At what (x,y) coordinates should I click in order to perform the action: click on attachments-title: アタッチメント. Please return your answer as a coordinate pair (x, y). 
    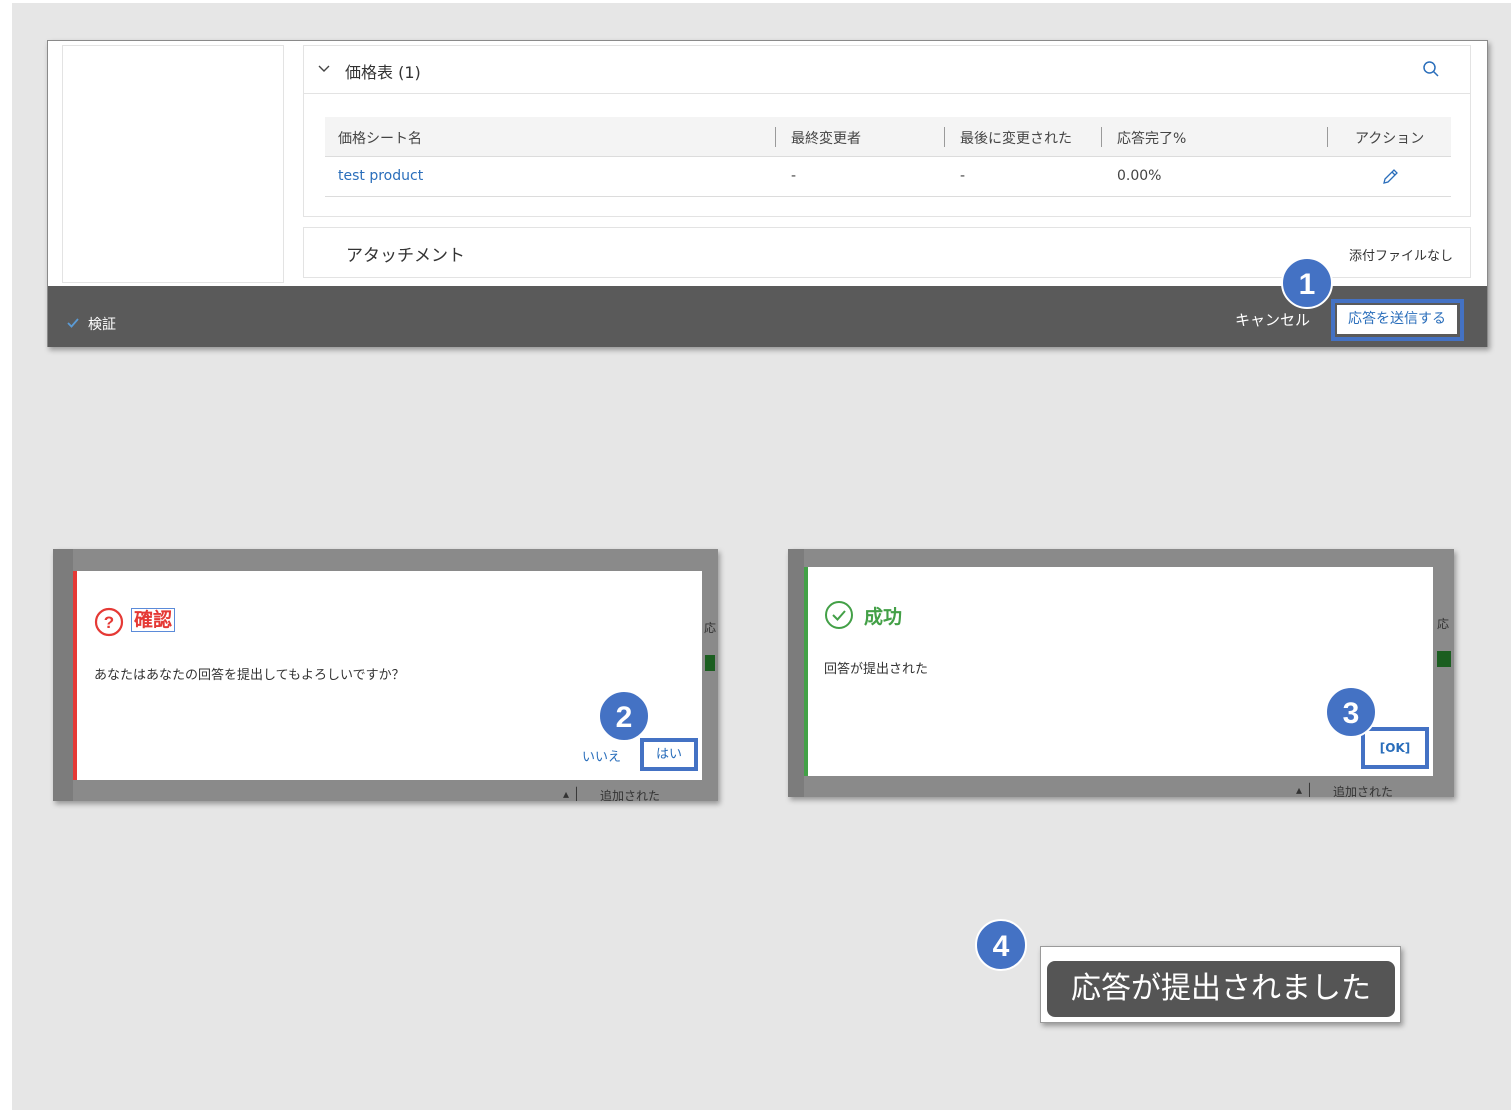
    Looking at the image, I should click on (405, 256).